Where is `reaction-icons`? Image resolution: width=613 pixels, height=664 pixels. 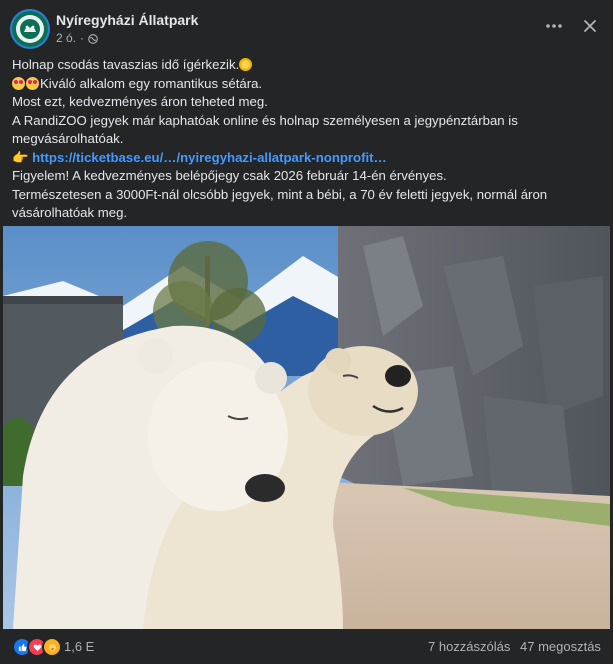
reaction-icons is located at coordinates (37, 647).